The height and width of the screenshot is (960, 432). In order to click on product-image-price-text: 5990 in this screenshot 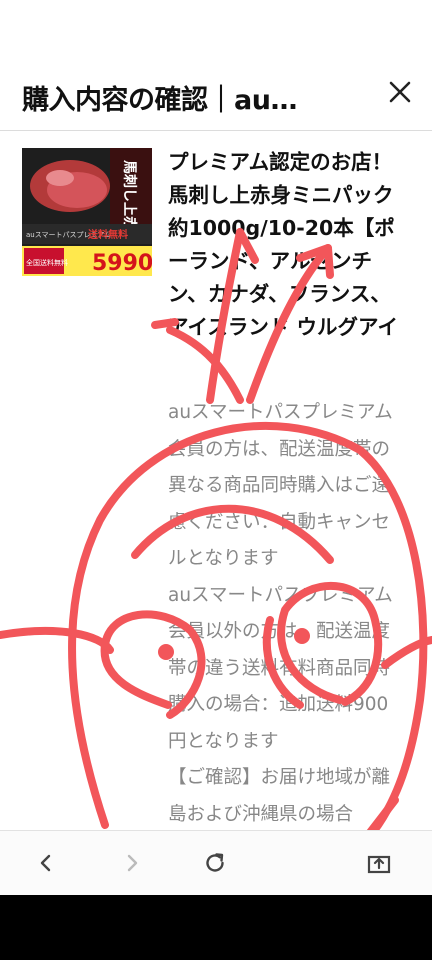, I will do `click(122, 263)`.